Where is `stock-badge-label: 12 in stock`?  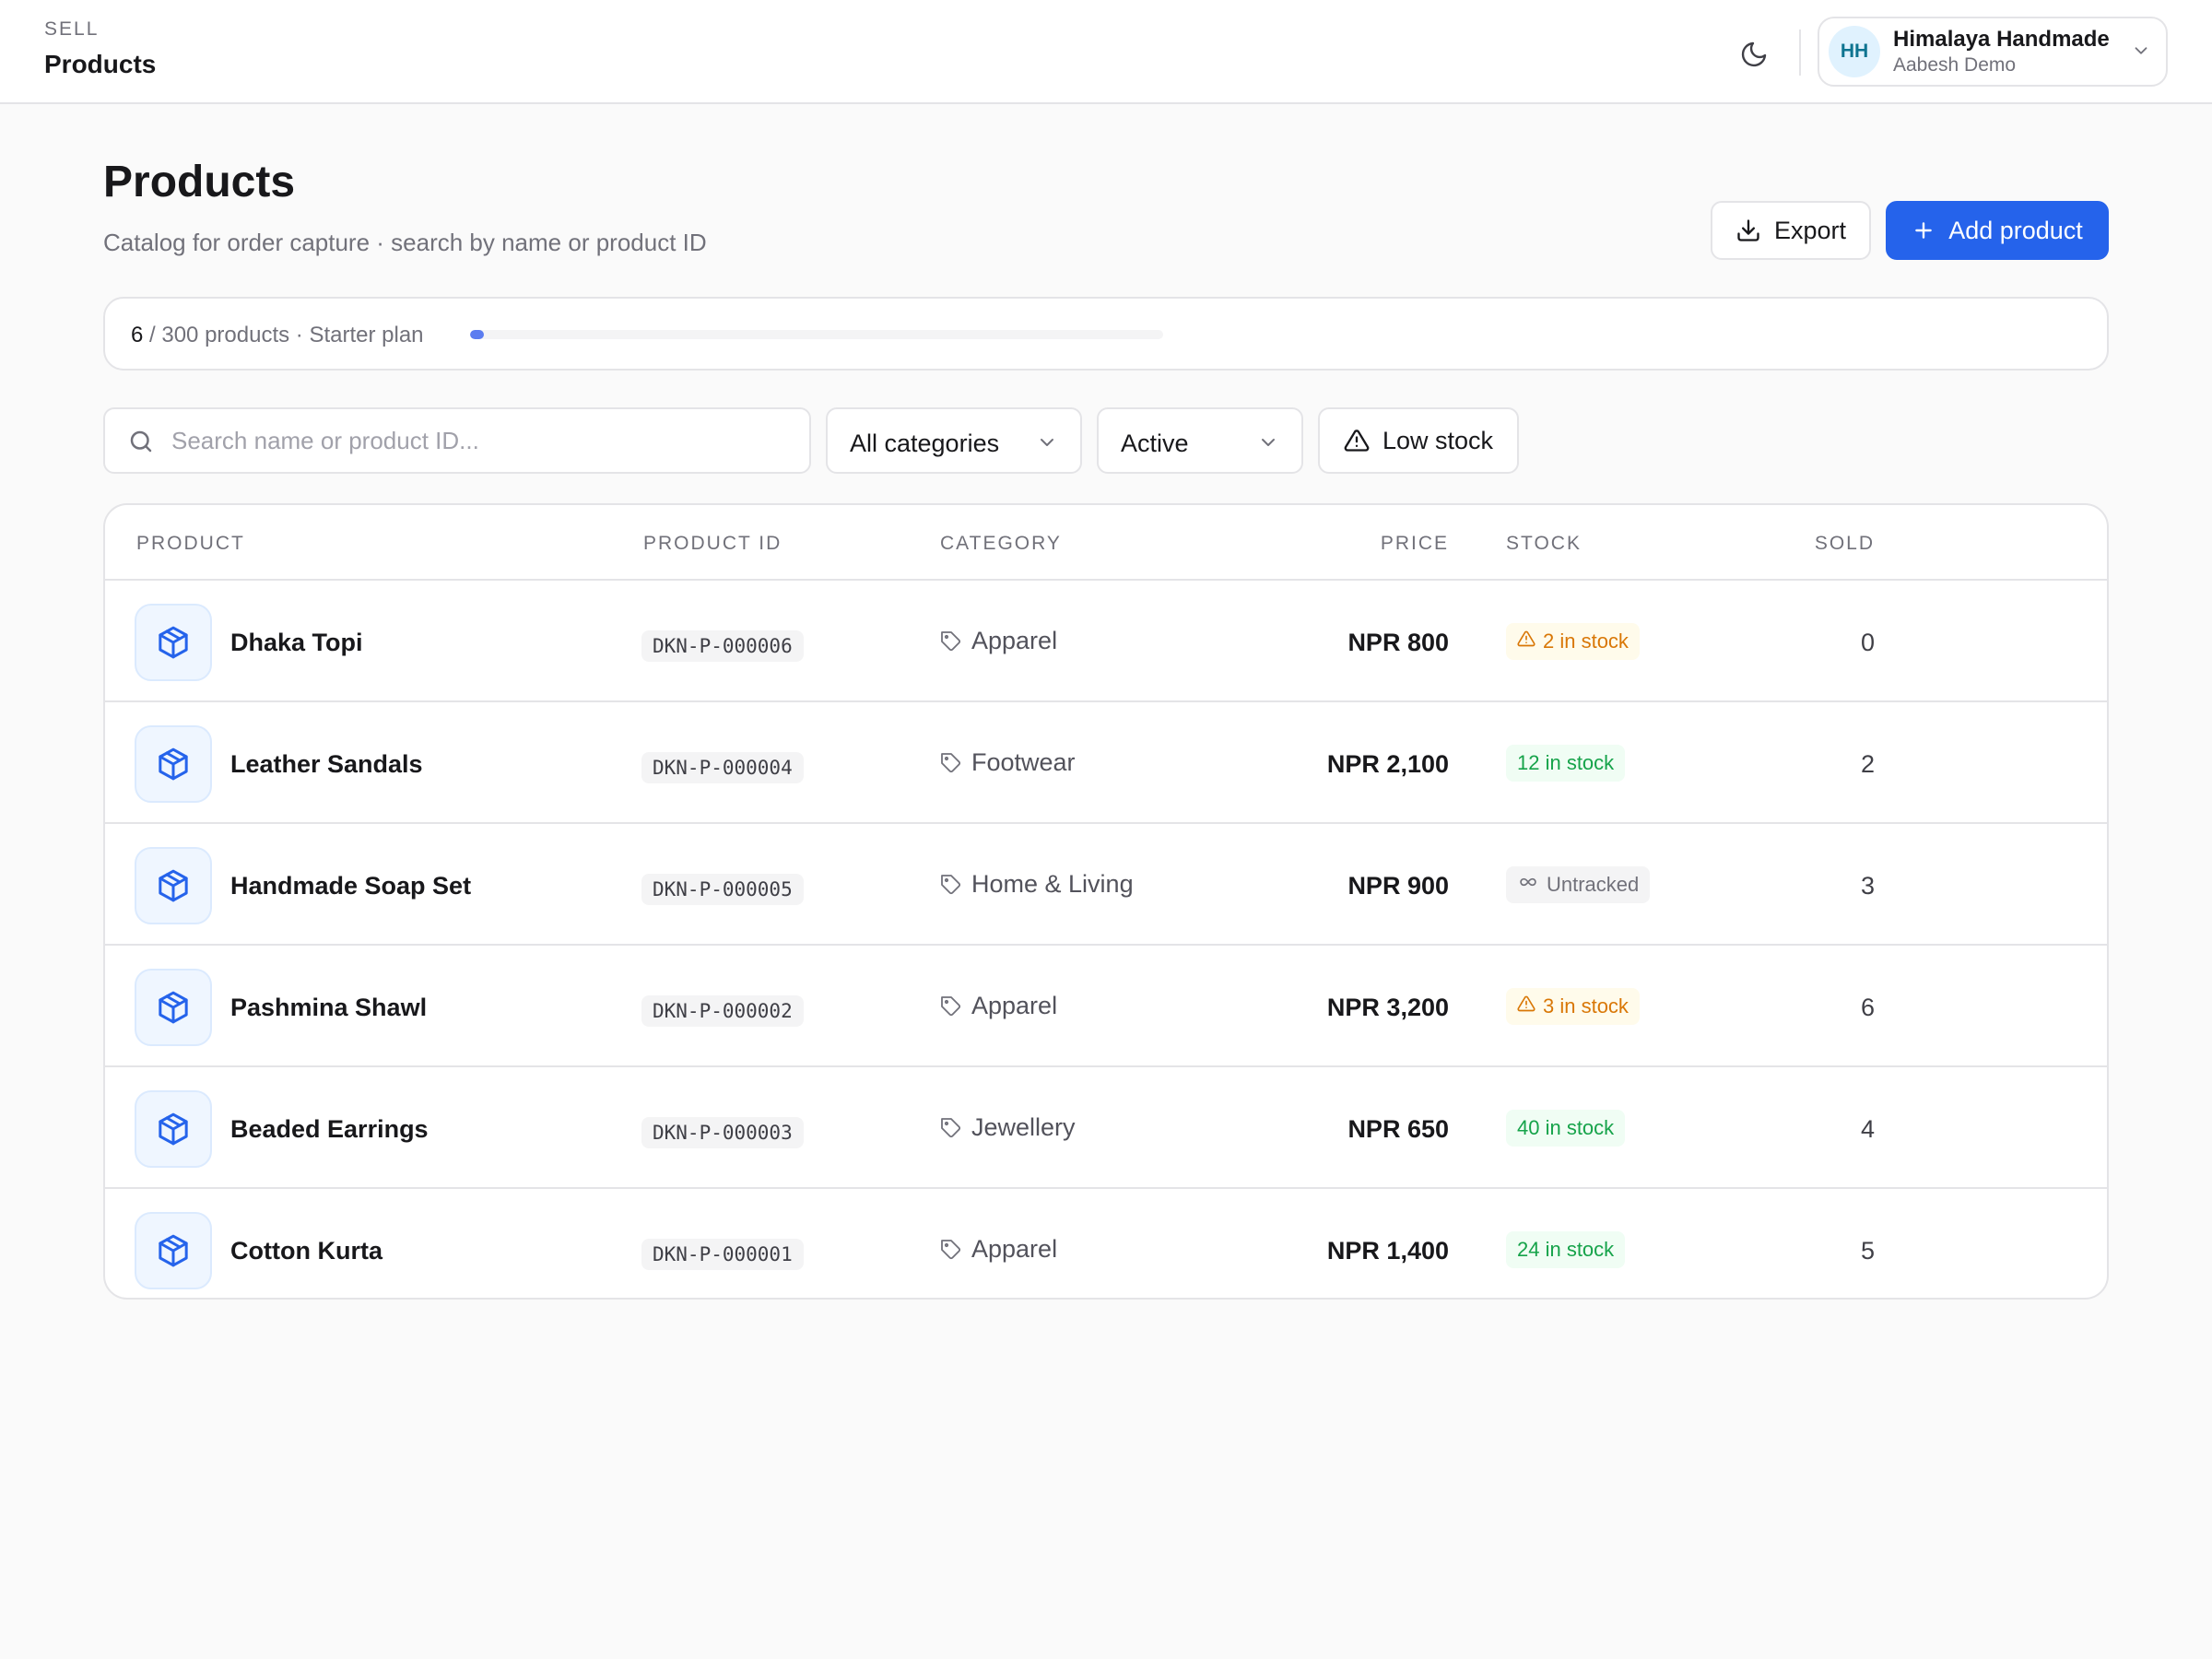 stock-badge-label: 12 in stock is located at coordinates (1566, 762).